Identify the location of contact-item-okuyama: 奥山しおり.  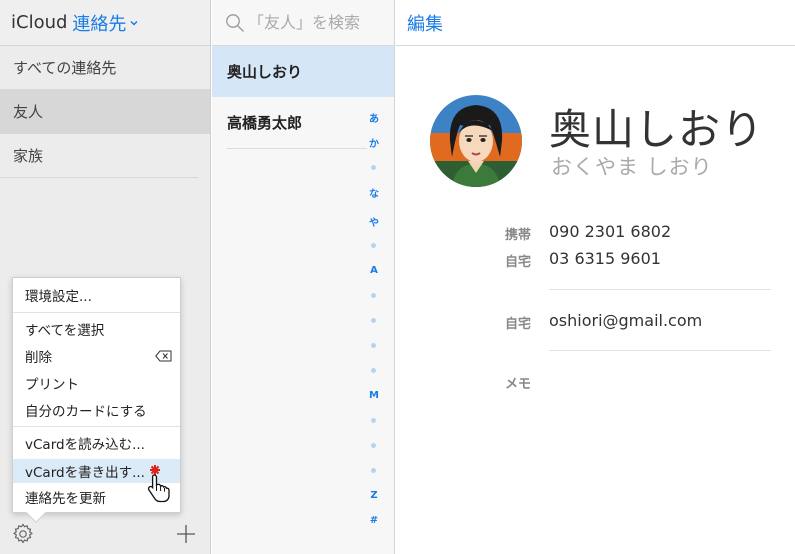
(303, 71).